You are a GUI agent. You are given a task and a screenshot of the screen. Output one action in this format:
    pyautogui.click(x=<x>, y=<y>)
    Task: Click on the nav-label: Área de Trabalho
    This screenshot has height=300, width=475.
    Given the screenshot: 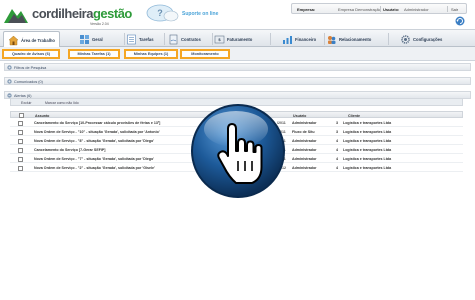 What is the action you would take?
    pyautogui.click(x=38, y=40)
    